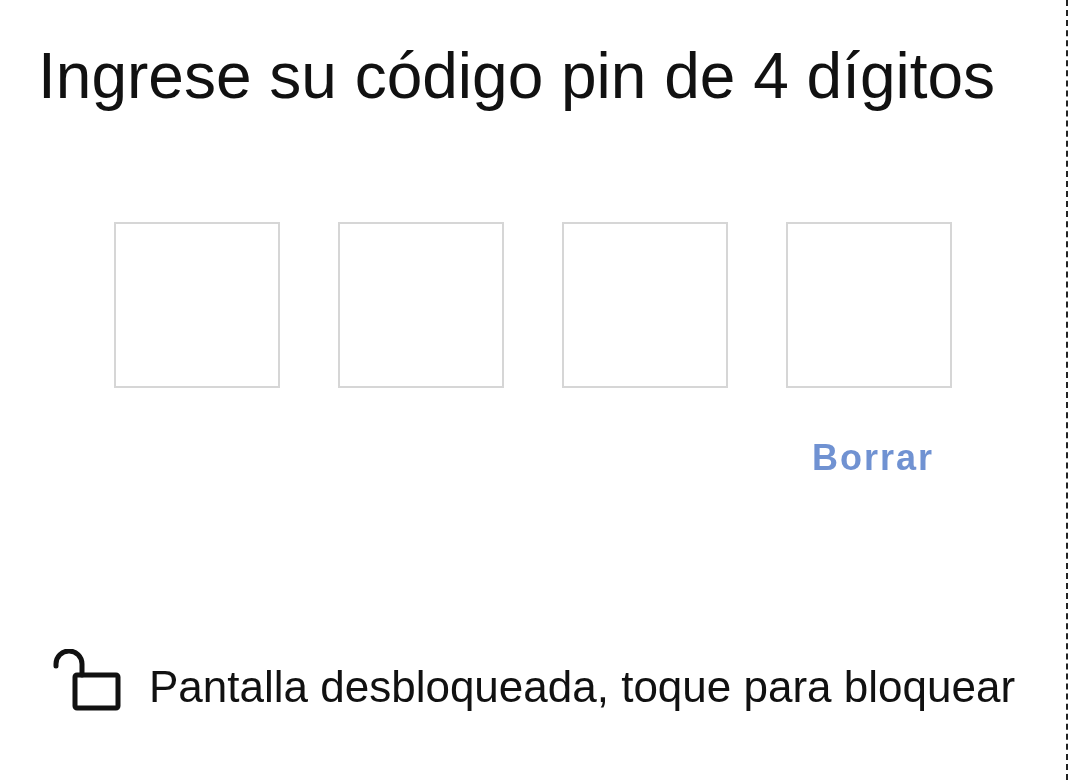 Image resolution: width=1070 pixels, height=780 pixels. Describe the element at coordinates (582, 687) in the screenshot. I see `lock-status-text: Pantalla desbloqueada, toque para bloquear` at that location.